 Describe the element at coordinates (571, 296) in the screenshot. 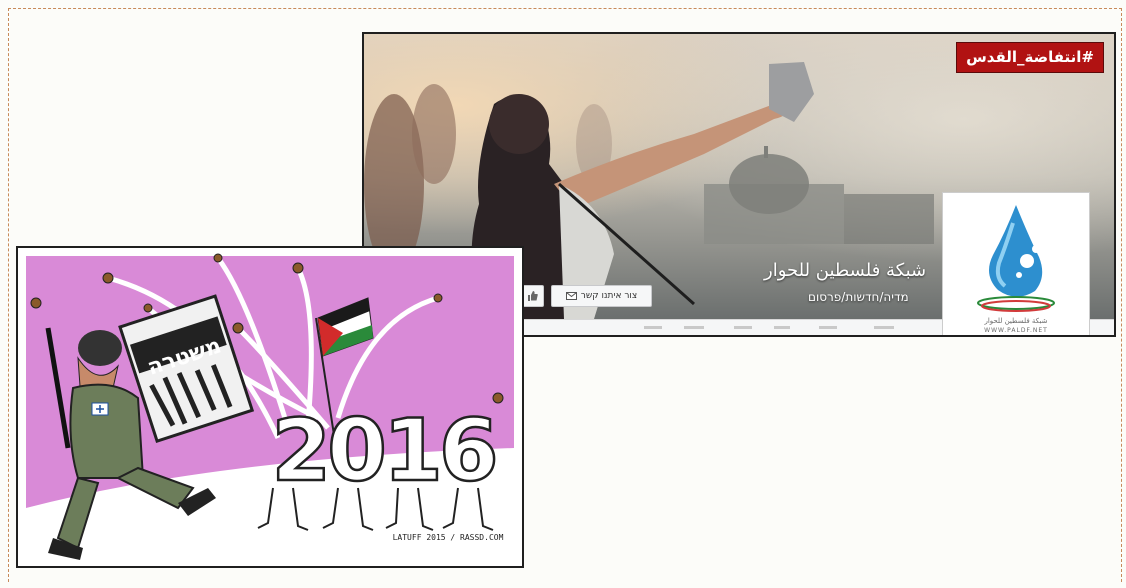

I see `envelope-icon` at that location.